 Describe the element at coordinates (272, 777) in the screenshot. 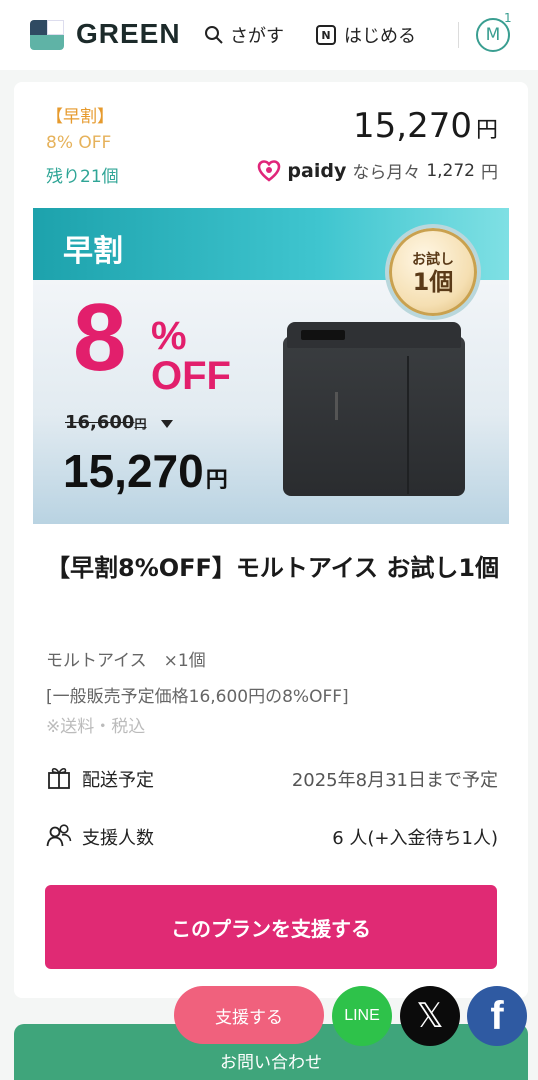

I see `delivery-row: 配送予定 2025年8月31日まで予定` at that location.